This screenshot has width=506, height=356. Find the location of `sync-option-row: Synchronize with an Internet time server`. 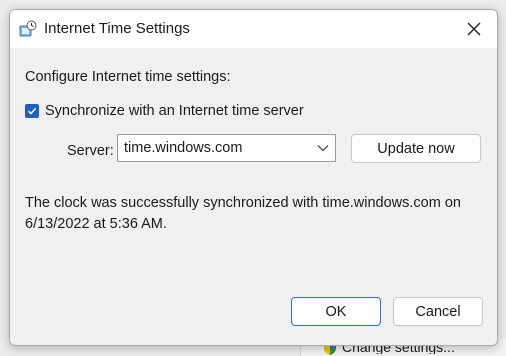

sync-option-row: Synchronize with an Internet time server is located at coordinates (164, 111).